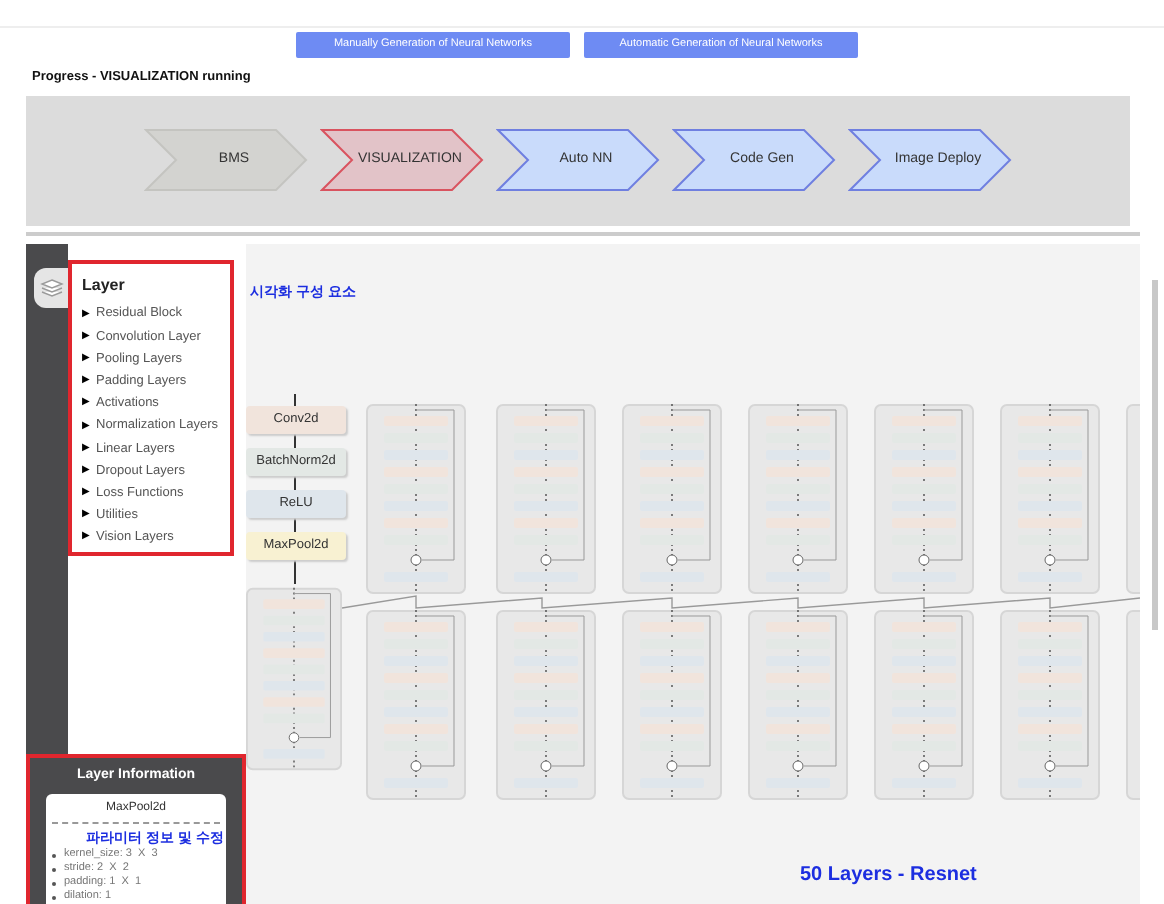 This screenshot has height=904, width=1164. I want to click on layers-icon, so click(51, 287).